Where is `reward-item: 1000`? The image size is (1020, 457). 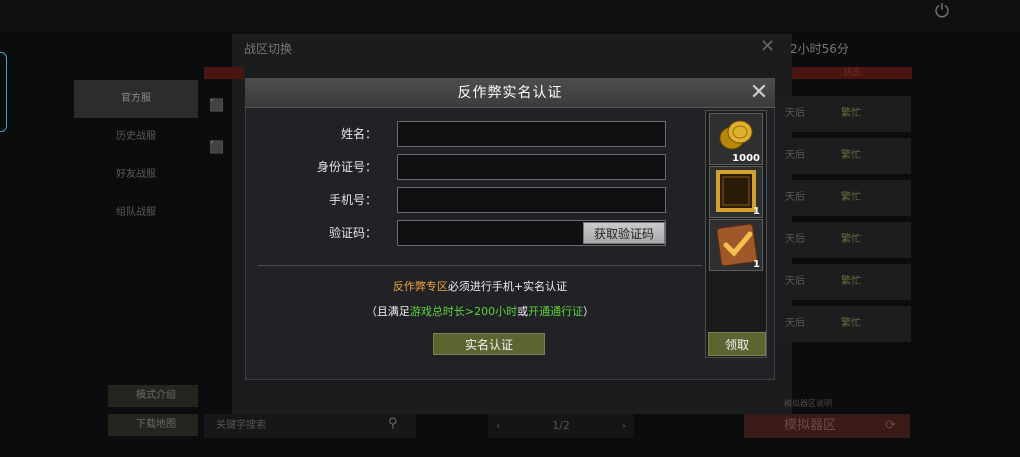
reward-item: 1000 is located at coordinates (736, 139).